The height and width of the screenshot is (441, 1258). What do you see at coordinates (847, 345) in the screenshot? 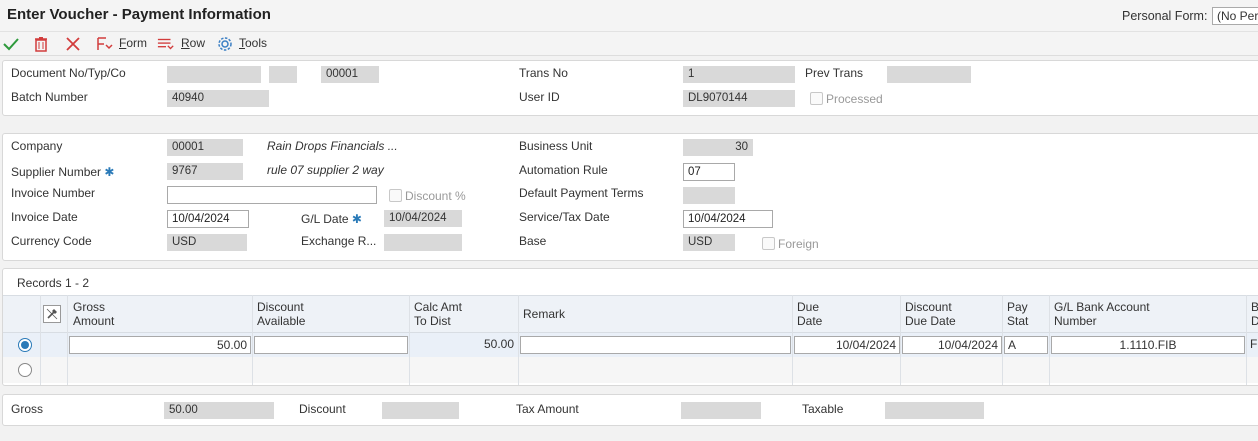
I see `due-date-input: 10/04/2024` at bounding box center [847, 345].